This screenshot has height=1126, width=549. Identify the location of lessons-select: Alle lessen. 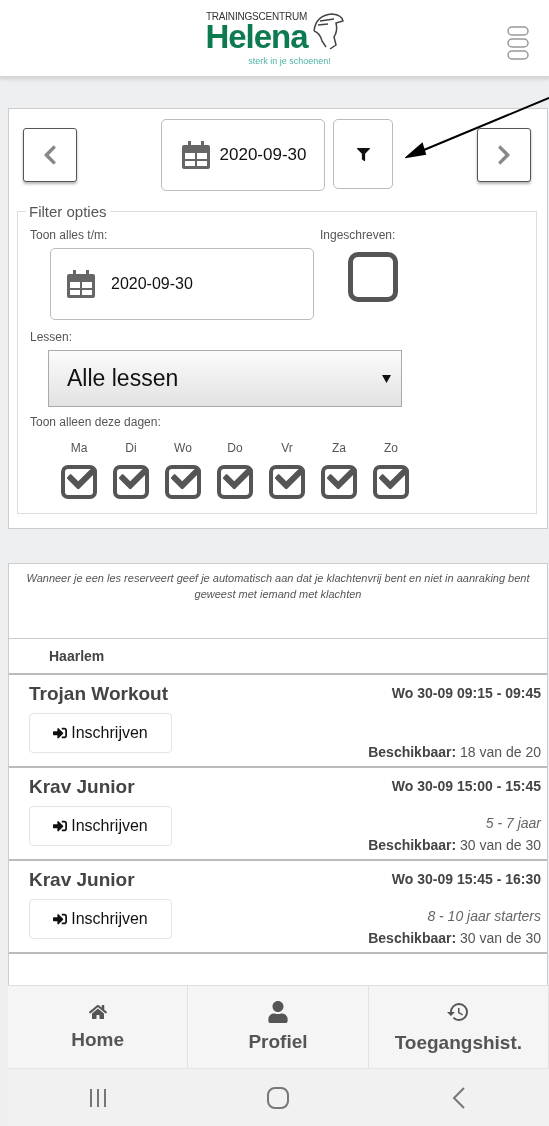
(225, 378).